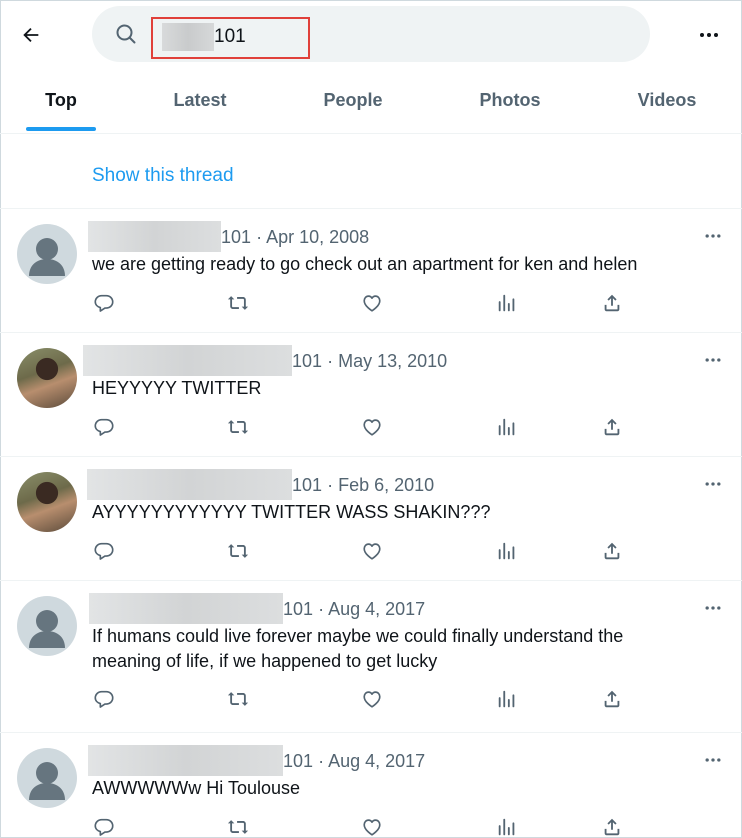  I want to click on tweet-date: Apr 10, 2008, so click(317, 237).